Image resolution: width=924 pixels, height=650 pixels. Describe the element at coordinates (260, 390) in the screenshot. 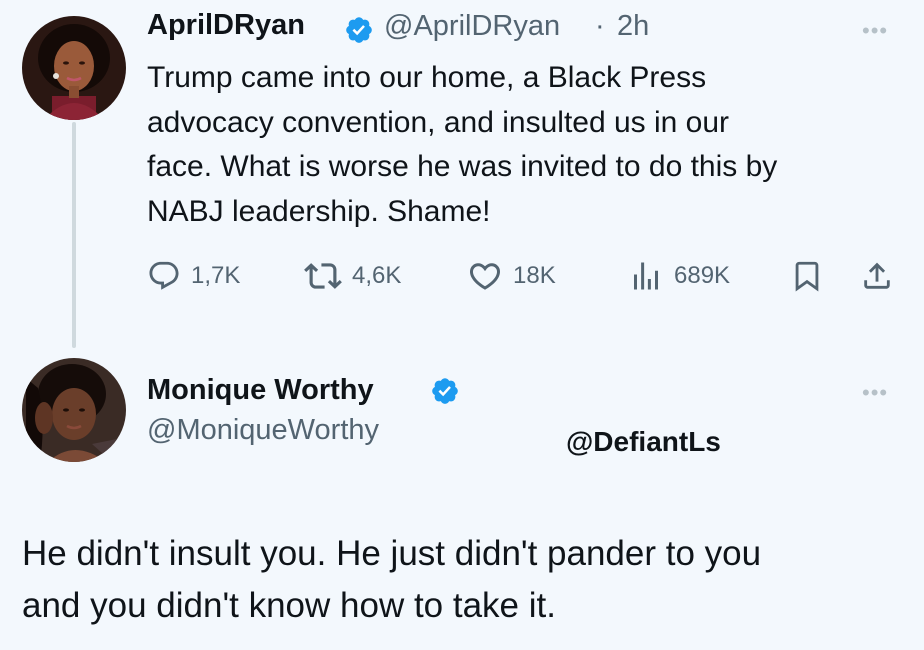

I see `reply-author-name: Monique Worthy` at that location.